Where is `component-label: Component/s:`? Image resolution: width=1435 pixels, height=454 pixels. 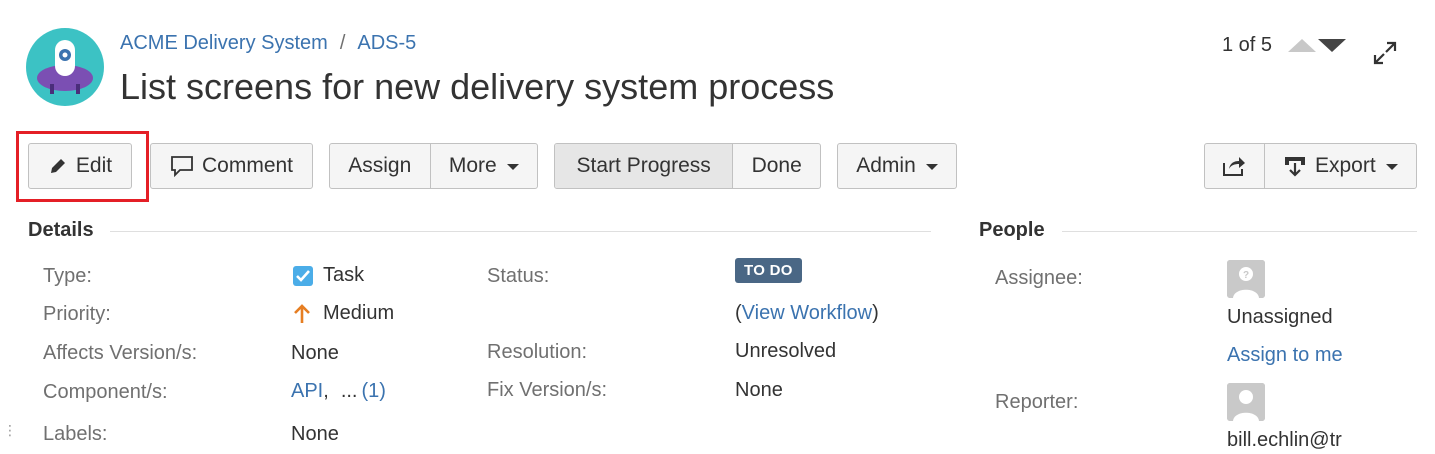 component-label: Component/s: is located at coordinates (105, 392).